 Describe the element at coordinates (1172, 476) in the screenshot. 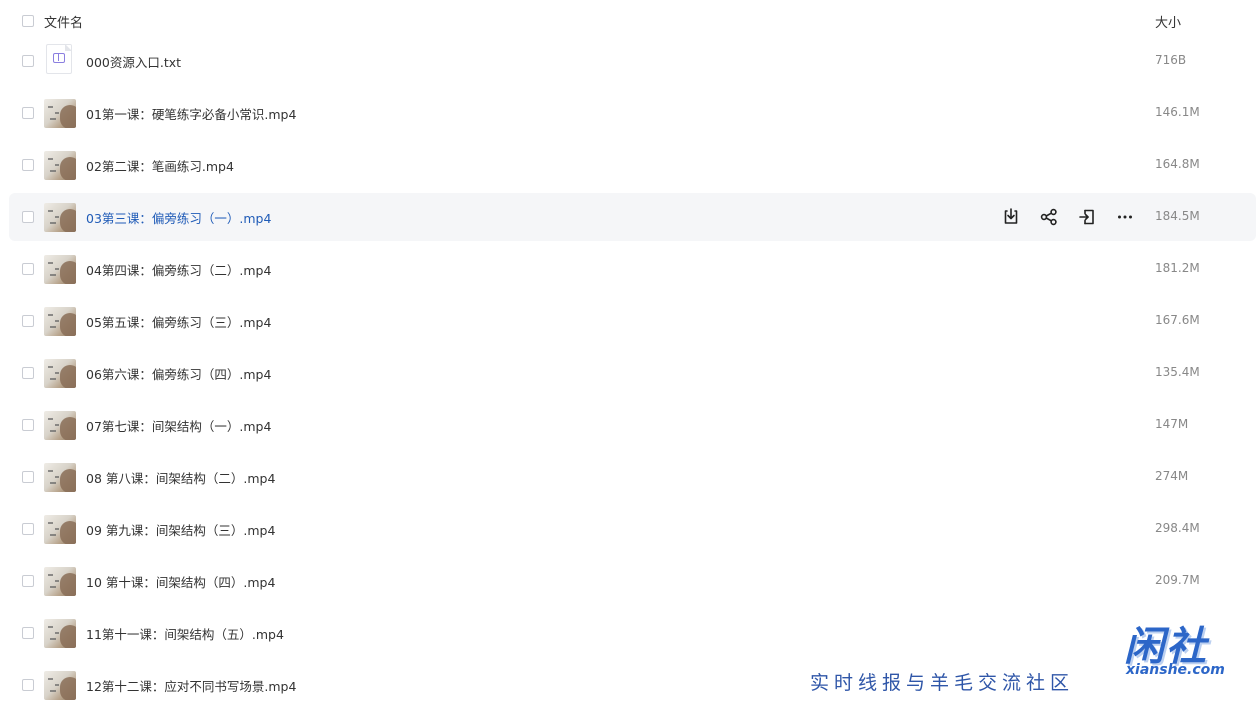

I see `file-size: 274M` at that location.